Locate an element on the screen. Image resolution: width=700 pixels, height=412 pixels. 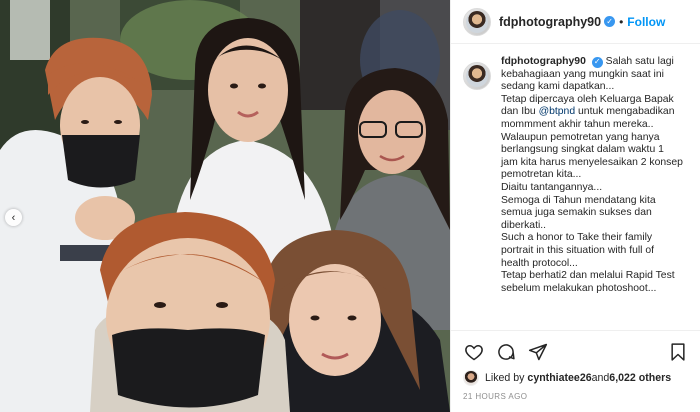
previous-photo-button: ‹ is located at coordinates (13, 217).